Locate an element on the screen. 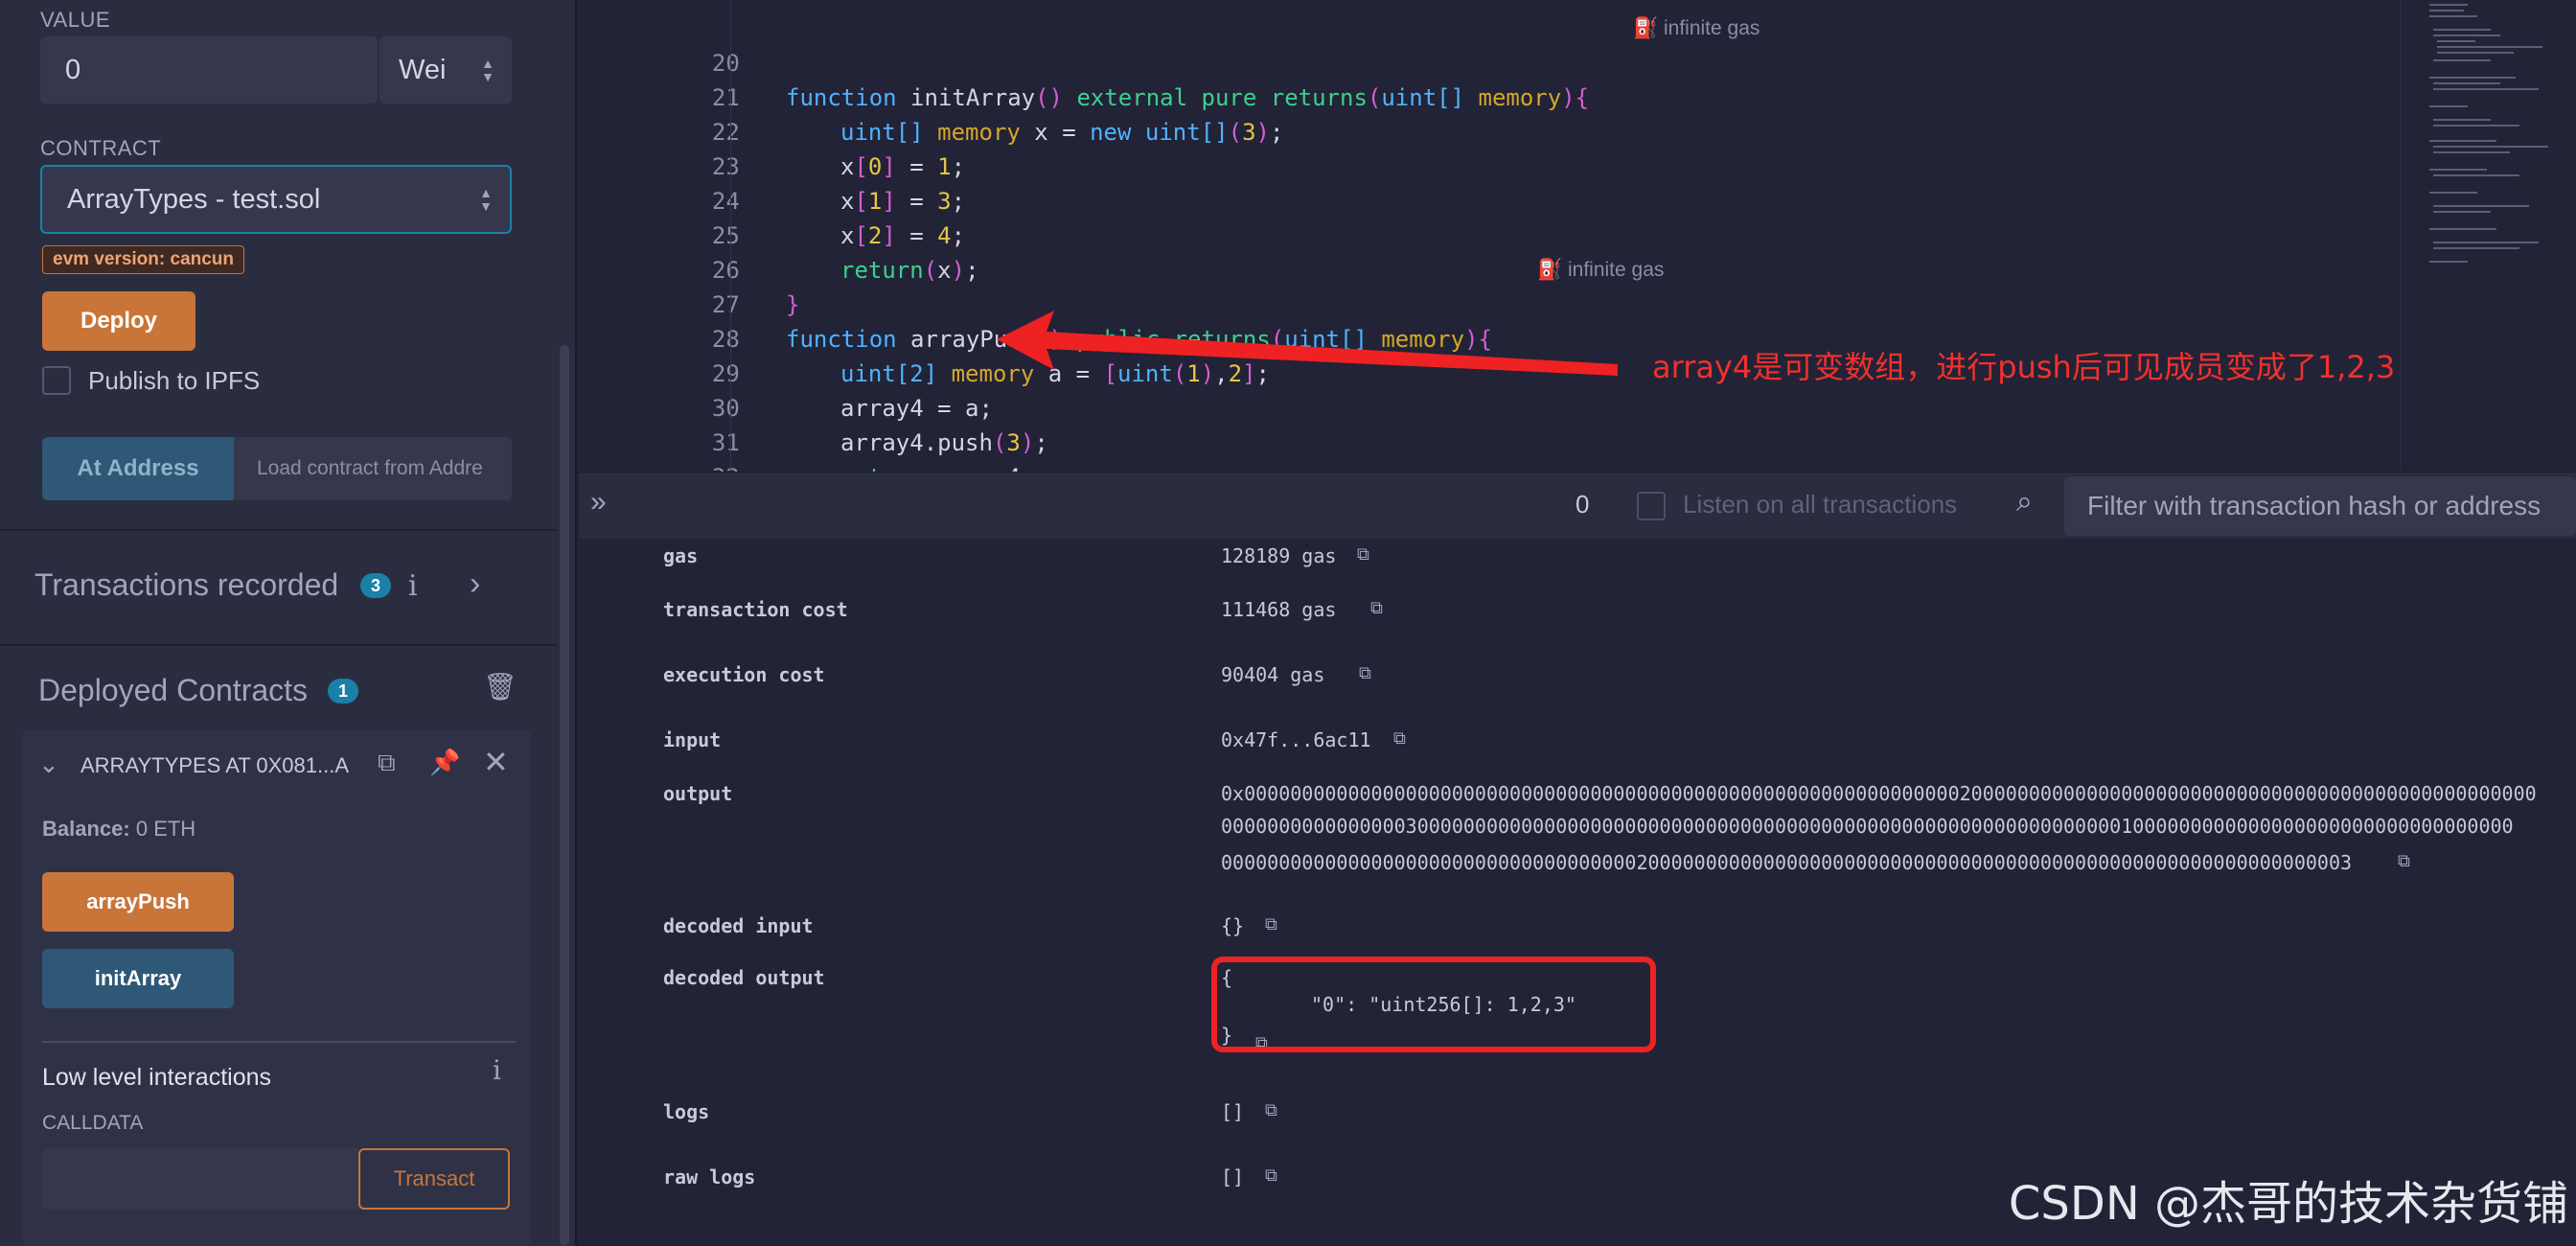 This screenshot has width=2576, height=1246. line-number: 29 is located at coordinates (725, 373).